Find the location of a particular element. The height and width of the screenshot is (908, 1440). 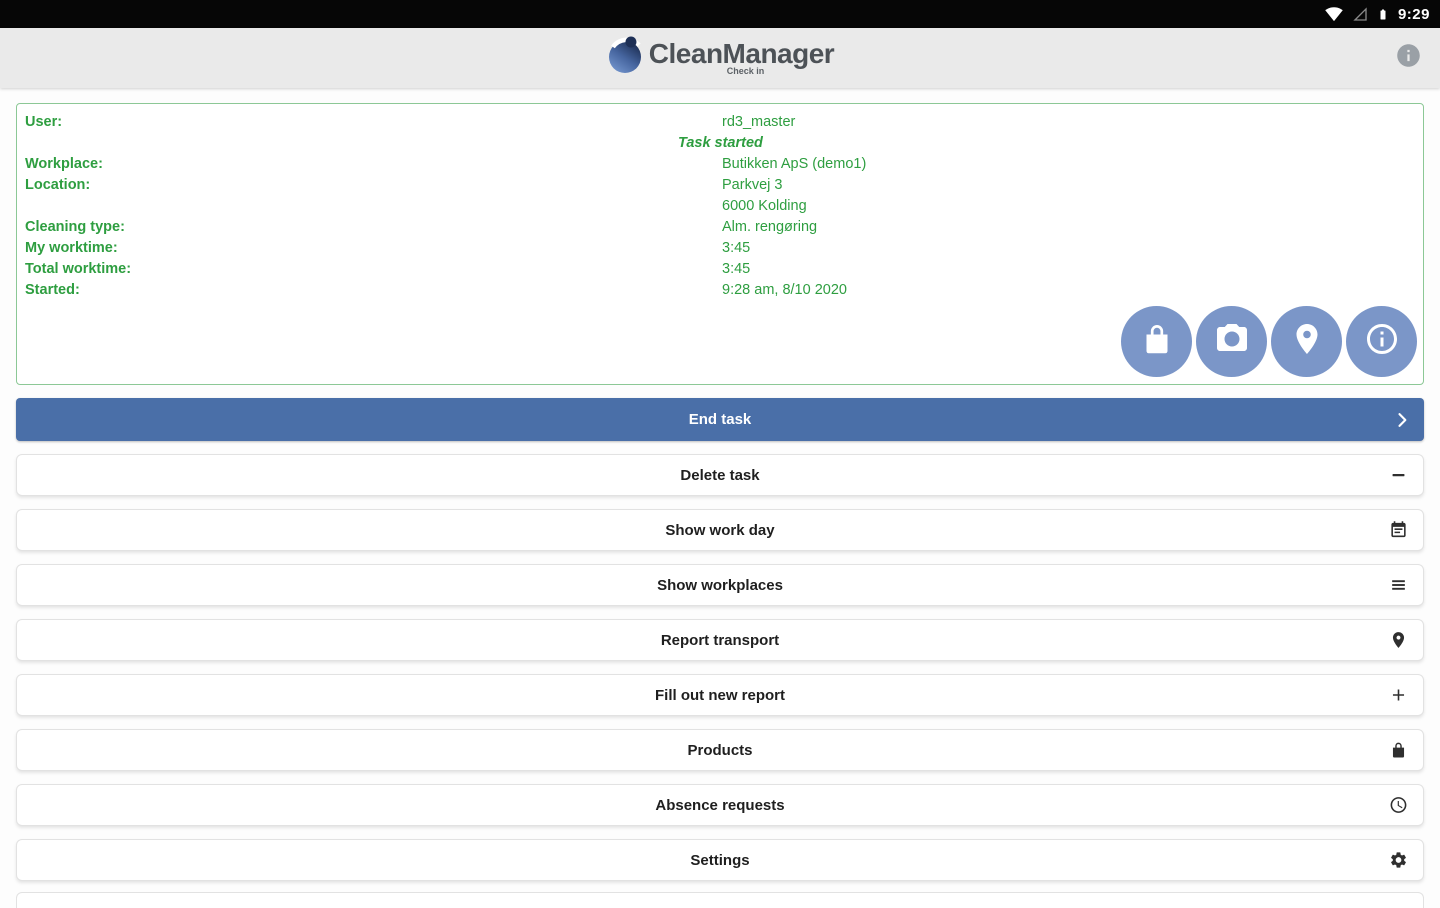

absence-requests-button: Absence requests is located at coordinates (720, 805).